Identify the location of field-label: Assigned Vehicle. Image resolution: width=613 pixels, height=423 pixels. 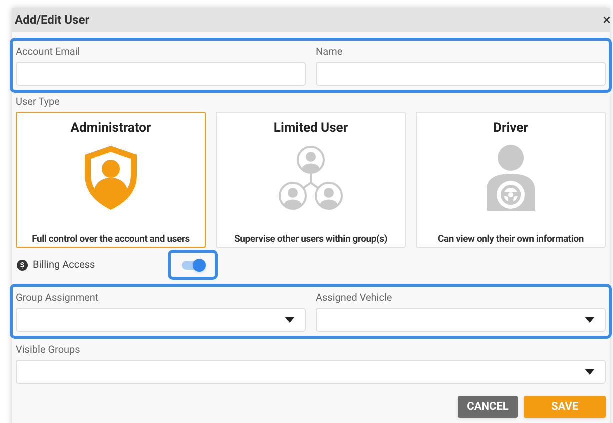
(355, 299).